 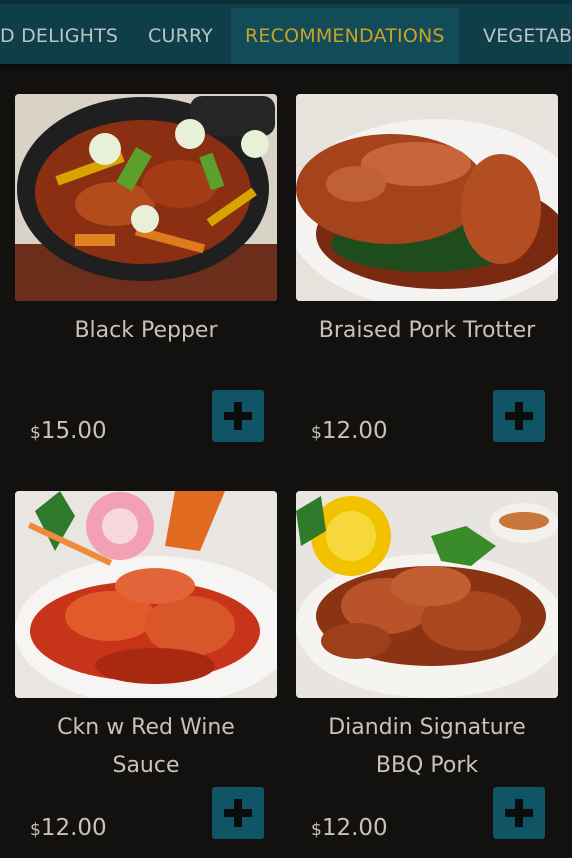 What do you see at coordinates (146, 330) in the screenshot?
I see `dish-name: Black Pepper` at bounding box center [146, 330].